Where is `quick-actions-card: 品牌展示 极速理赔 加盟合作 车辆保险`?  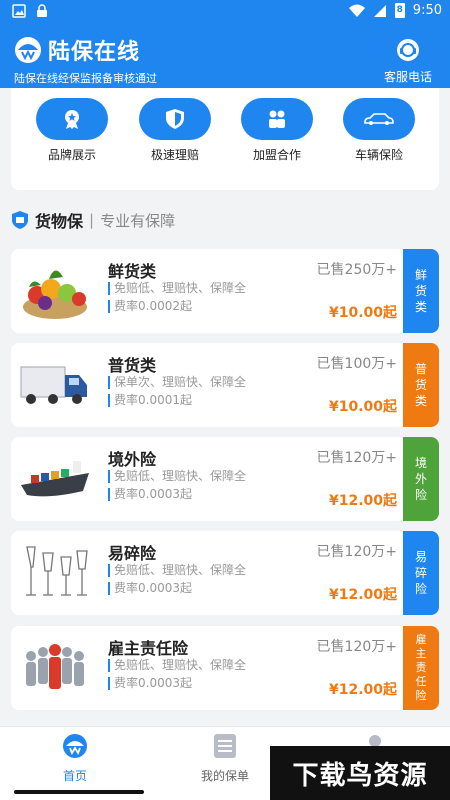 quick-actions-card: 品牌展示 极速理赔 加盟合作 车辆保险 is located at coordinates (225, 139).